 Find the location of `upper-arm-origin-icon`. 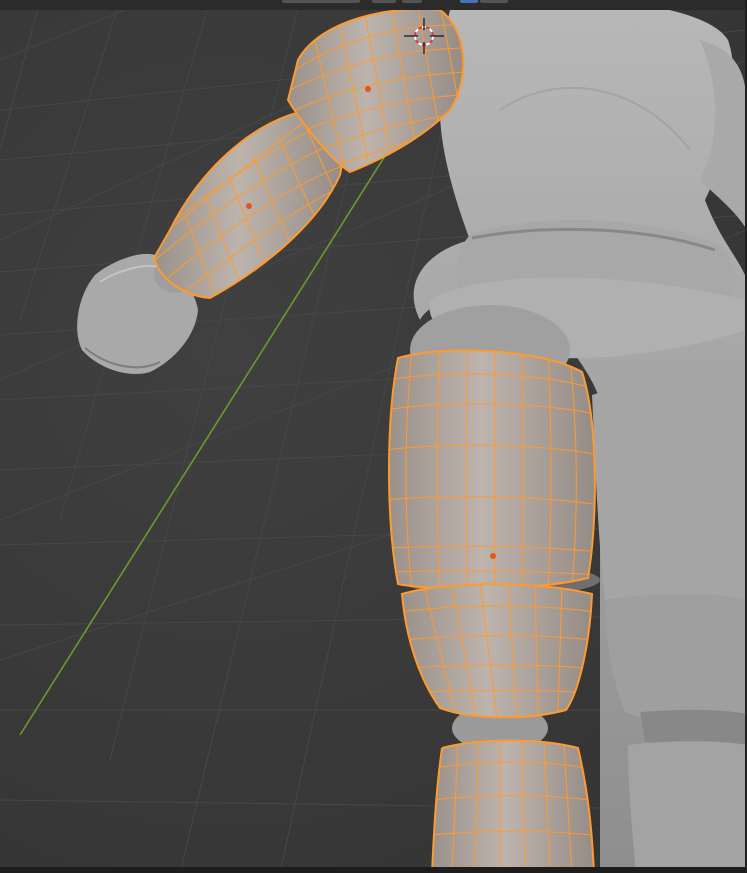

upper-arm-origin-icon is located at coordinates (368, 89).